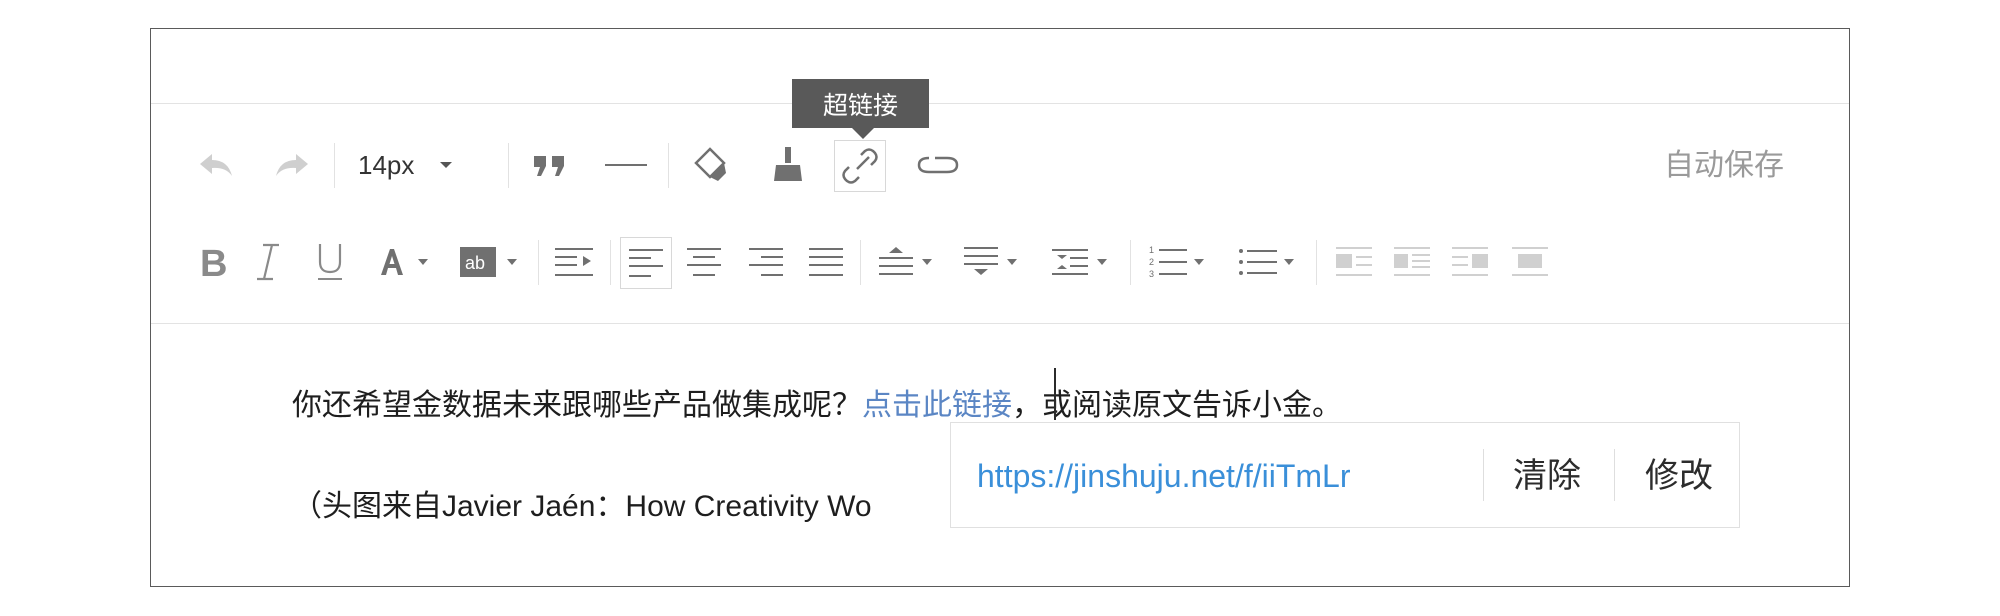 This screenshot has width=2000, height=616. I want to click on hyperlink-text-part-2: 链接, so click(982, 405).